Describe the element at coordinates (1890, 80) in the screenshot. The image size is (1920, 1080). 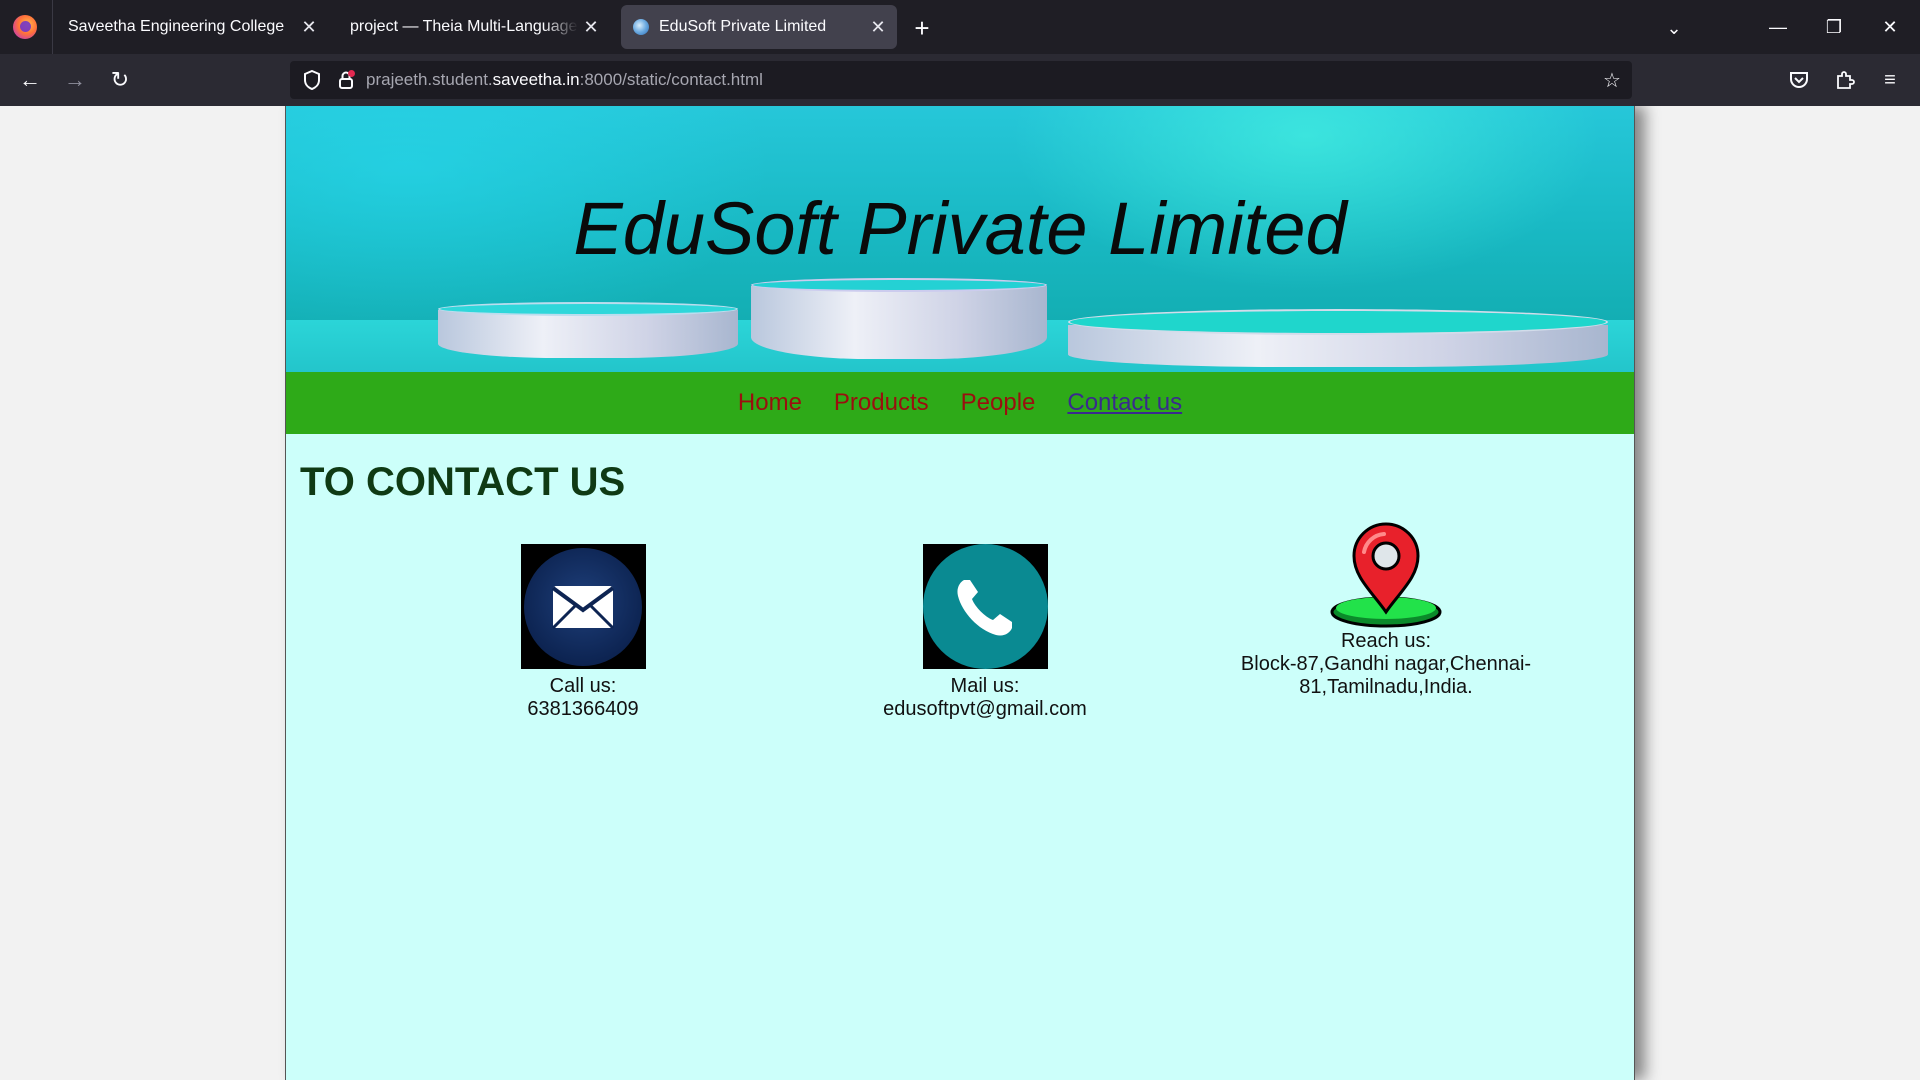
I see `hamburger-menu-icon: ≡` at that location.